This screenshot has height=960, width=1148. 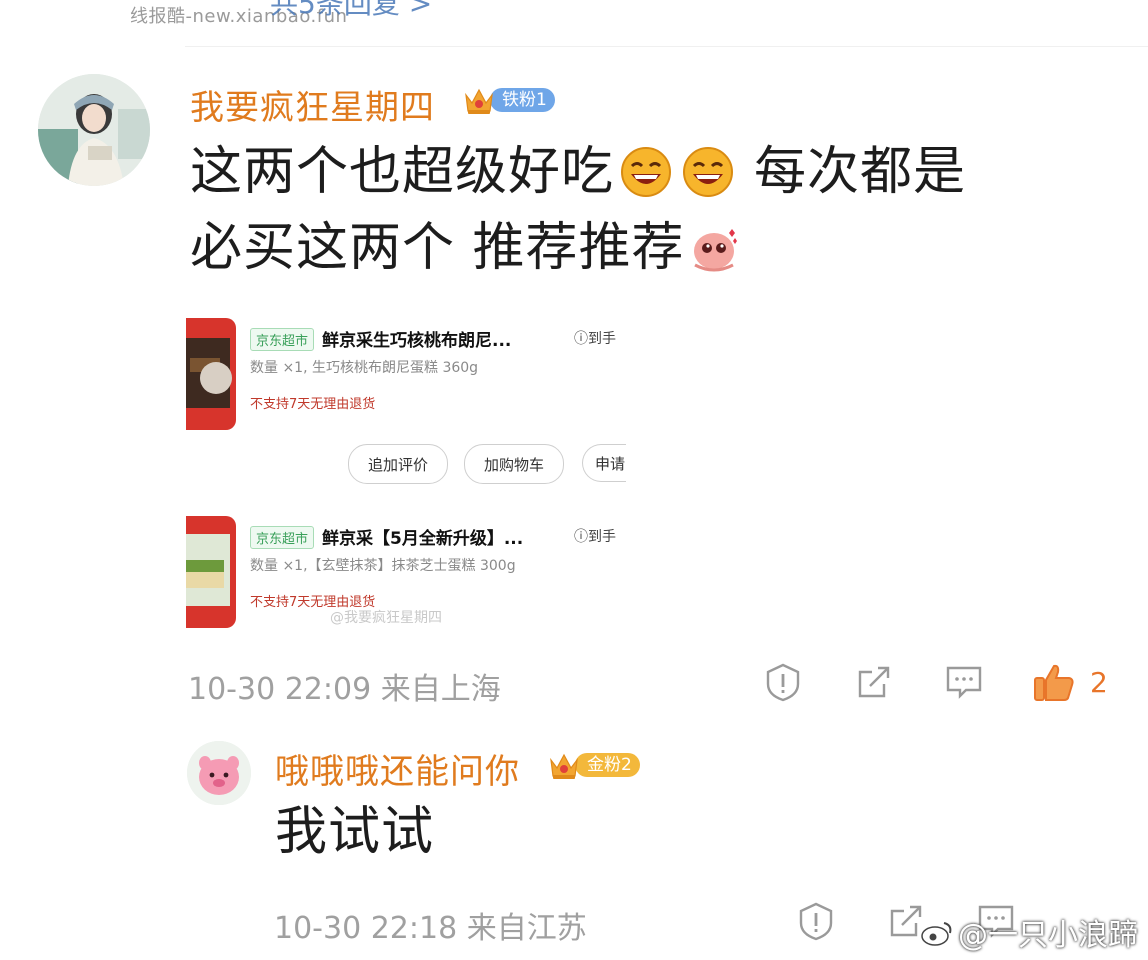 I want to click on fan-badge: 金粉2, so click(x=593, y=765).